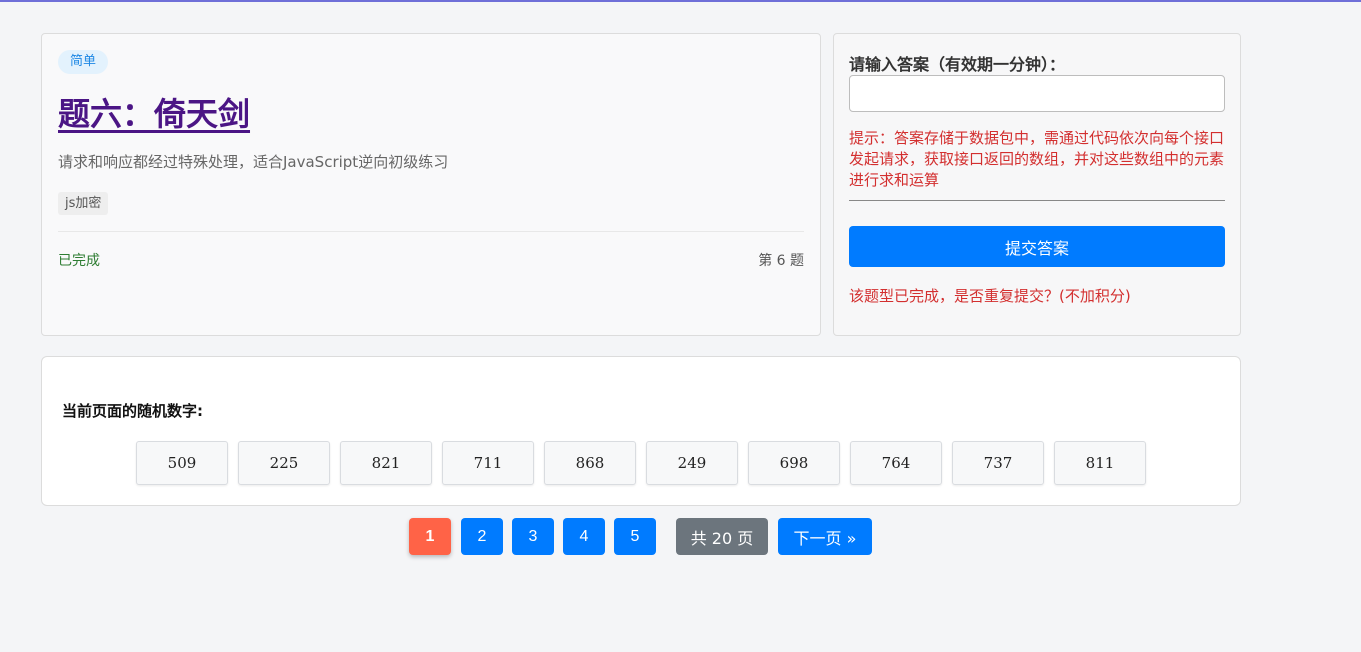 This screenshot has width=1361, height=652. I want to click on random-numbers-title: 当前页面的随机数字:, so click(132, 411).